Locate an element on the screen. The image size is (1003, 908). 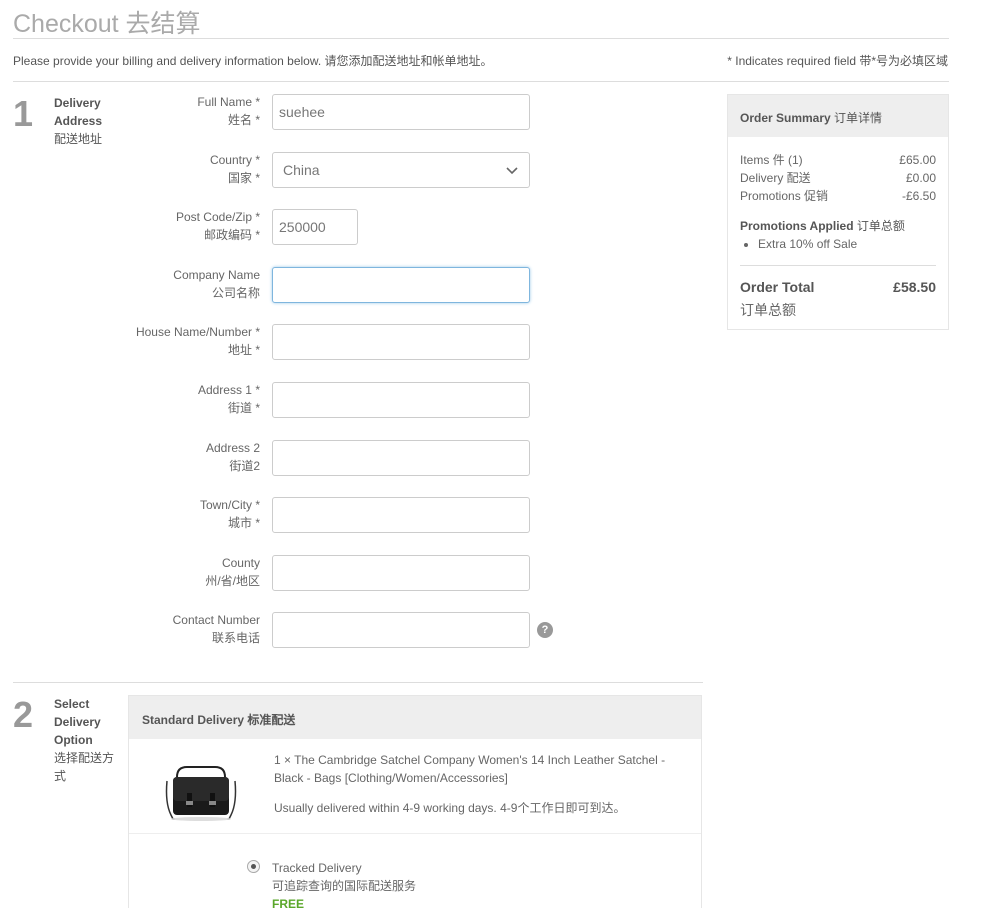
order-summary-title: Order Summary is located at coordinates (785, 118).